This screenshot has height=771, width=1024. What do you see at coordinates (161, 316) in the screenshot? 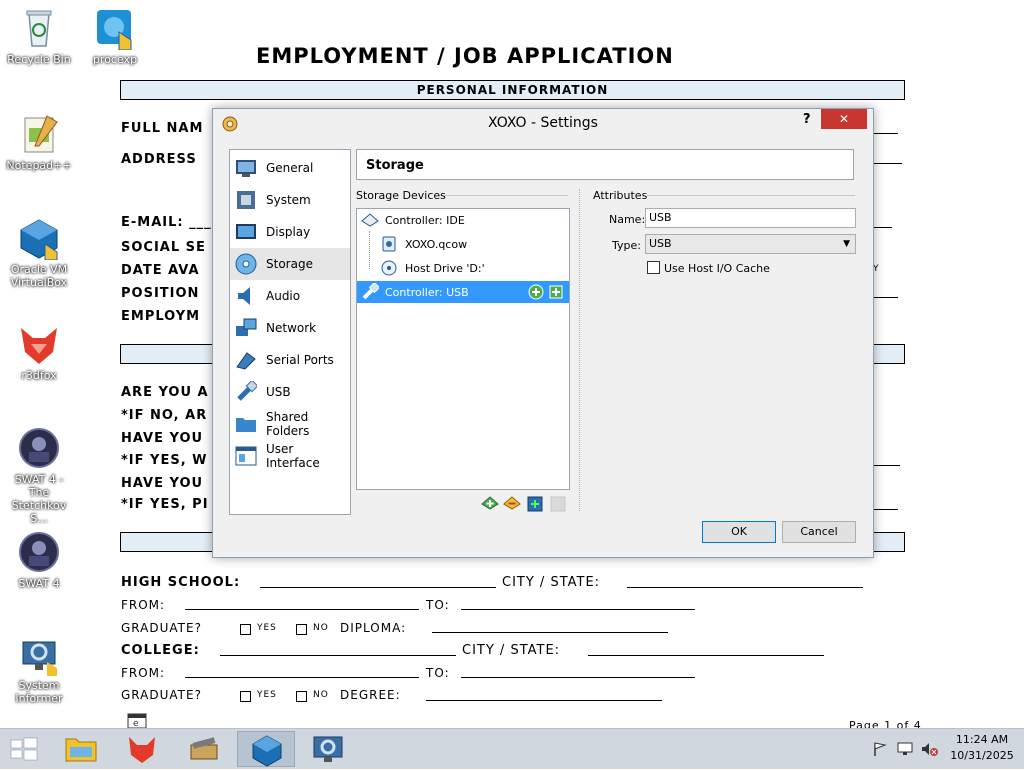
I see `field-employment: EMPLOYM` at bounding box center [161, 316].